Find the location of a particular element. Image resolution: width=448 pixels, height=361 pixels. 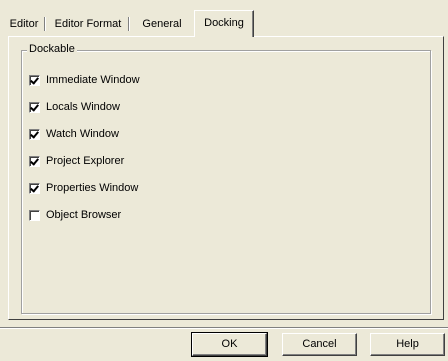

project-explorer-option: Project Explorer is located at coordinates (76, 161).